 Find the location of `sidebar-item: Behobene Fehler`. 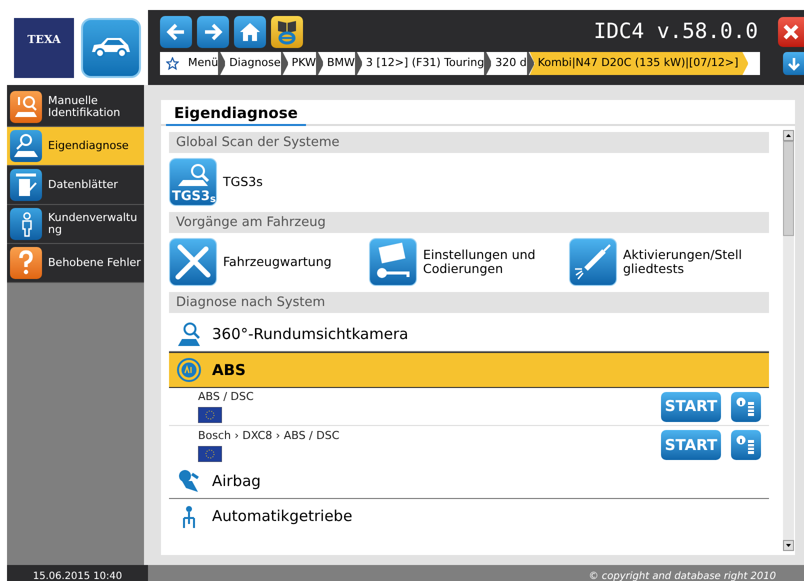

sidebar-item: Behobene Fehler is located at coordinates (75, 263).